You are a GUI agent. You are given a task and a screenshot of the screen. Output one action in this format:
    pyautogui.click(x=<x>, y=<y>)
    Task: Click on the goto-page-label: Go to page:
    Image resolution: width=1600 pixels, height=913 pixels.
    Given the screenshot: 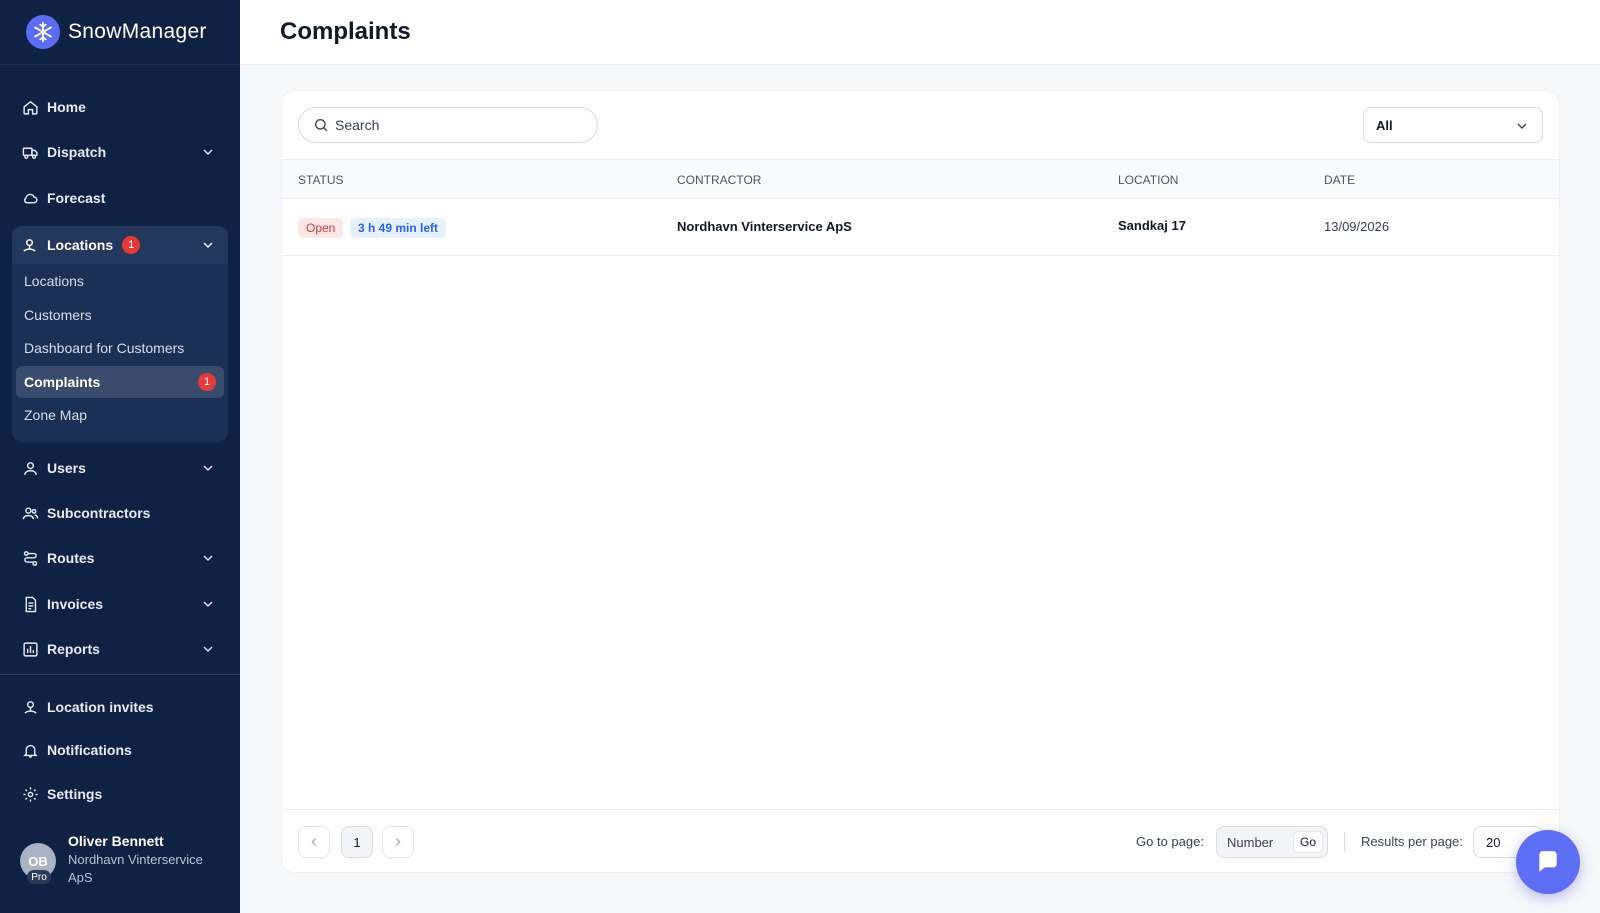 What is the action you would take?
    pyautogui.click(x=1170, y=841)
    